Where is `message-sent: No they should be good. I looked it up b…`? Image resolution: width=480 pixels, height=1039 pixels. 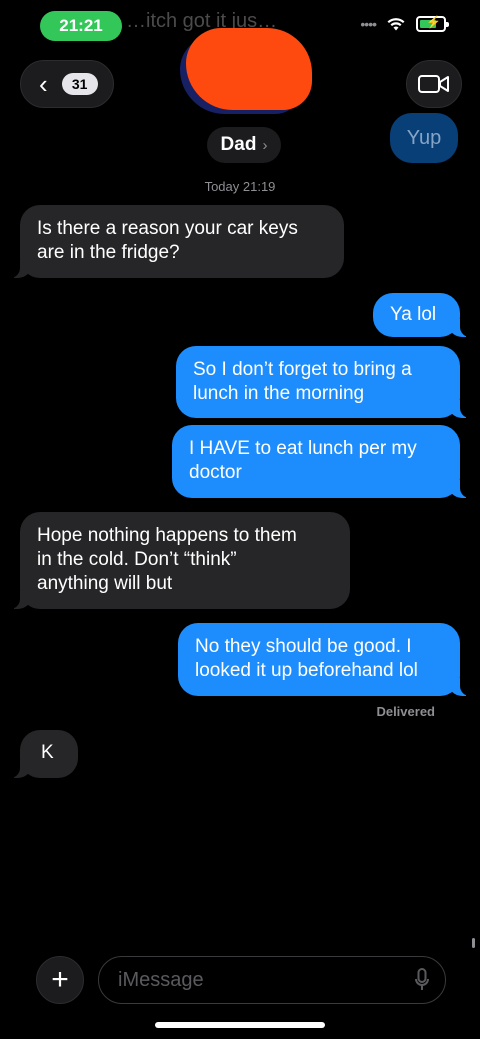 message-sent: No they should be good. I looked it up b… is located at coordinates (327, 659).